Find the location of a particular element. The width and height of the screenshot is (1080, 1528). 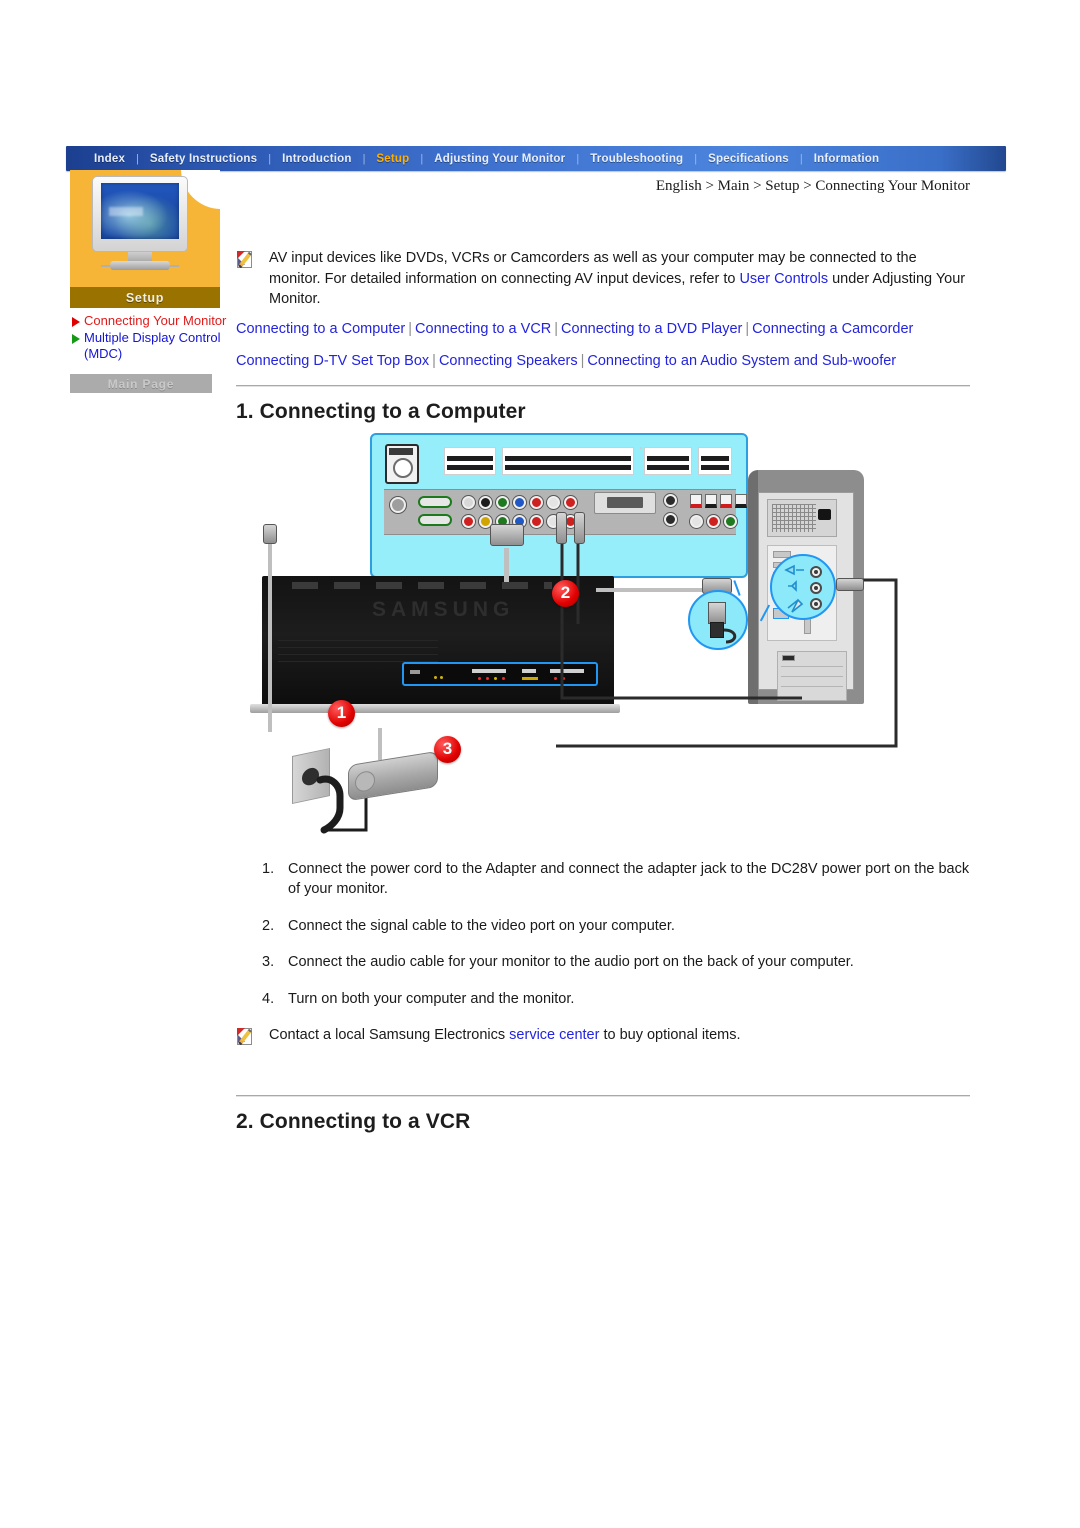

callout-1: 1 is located at coordinates (341, 713).